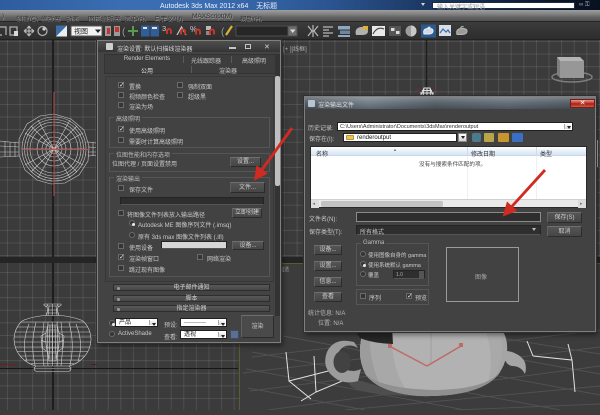  I want to click on svg-text: 视图, so click(81, 31).